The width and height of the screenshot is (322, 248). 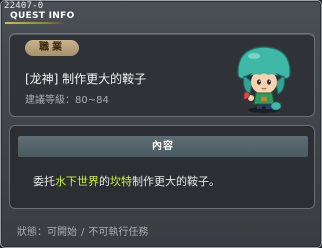 I want to click on status-value-2: 不可執行任務, so click(x=118, y=232).